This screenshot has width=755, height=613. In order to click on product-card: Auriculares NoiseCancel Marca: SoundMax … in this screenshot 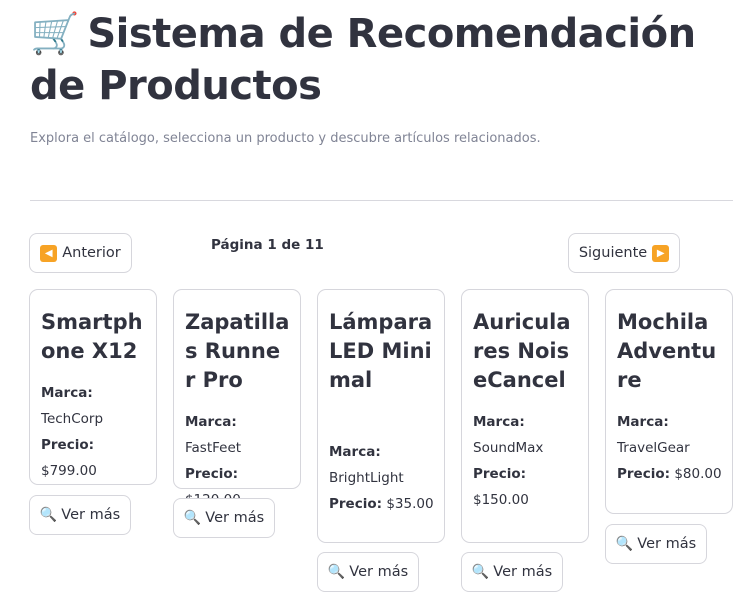, I will do `click(525, 416)`.